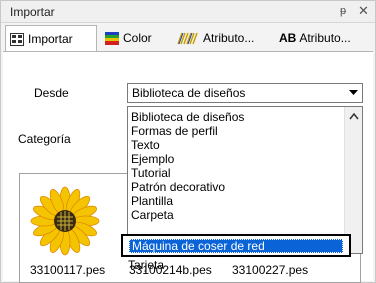 The height and width of the screenshot is (283, 376). I want to click on file-name-1: 33100117.pes, so click(67, 270).